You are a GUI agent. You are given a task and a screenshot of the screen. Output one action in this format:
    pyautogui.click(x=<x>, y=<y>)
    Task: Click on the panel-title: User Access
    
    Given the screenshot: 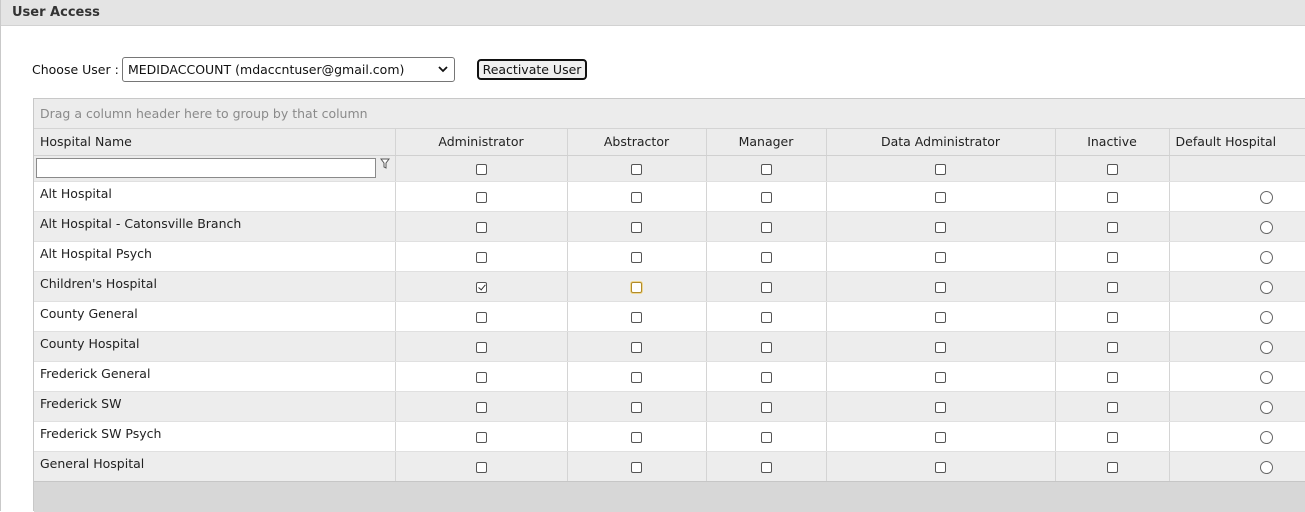 What is the action you would take?
    pyautogui.click(x=56, y=12)
    